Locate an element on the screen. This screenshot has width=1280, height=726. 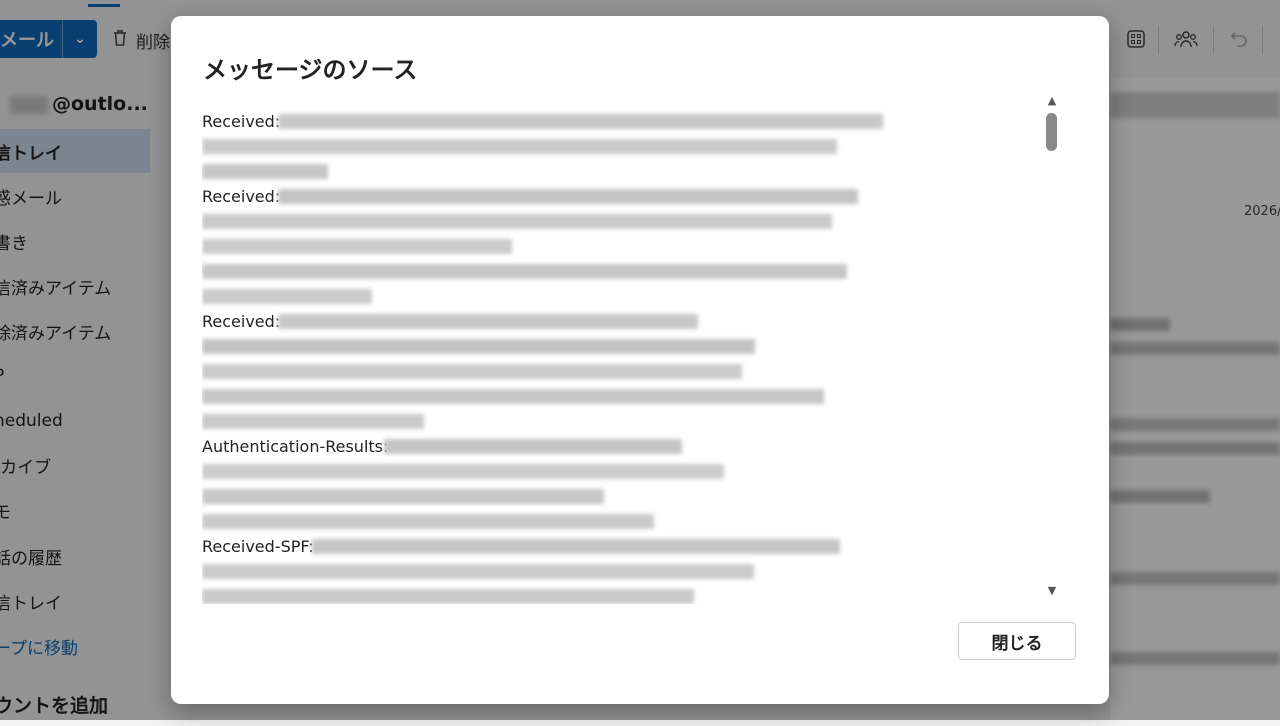
header-authentication-results: Authentication-Results: is located at coordinates (295, 446).